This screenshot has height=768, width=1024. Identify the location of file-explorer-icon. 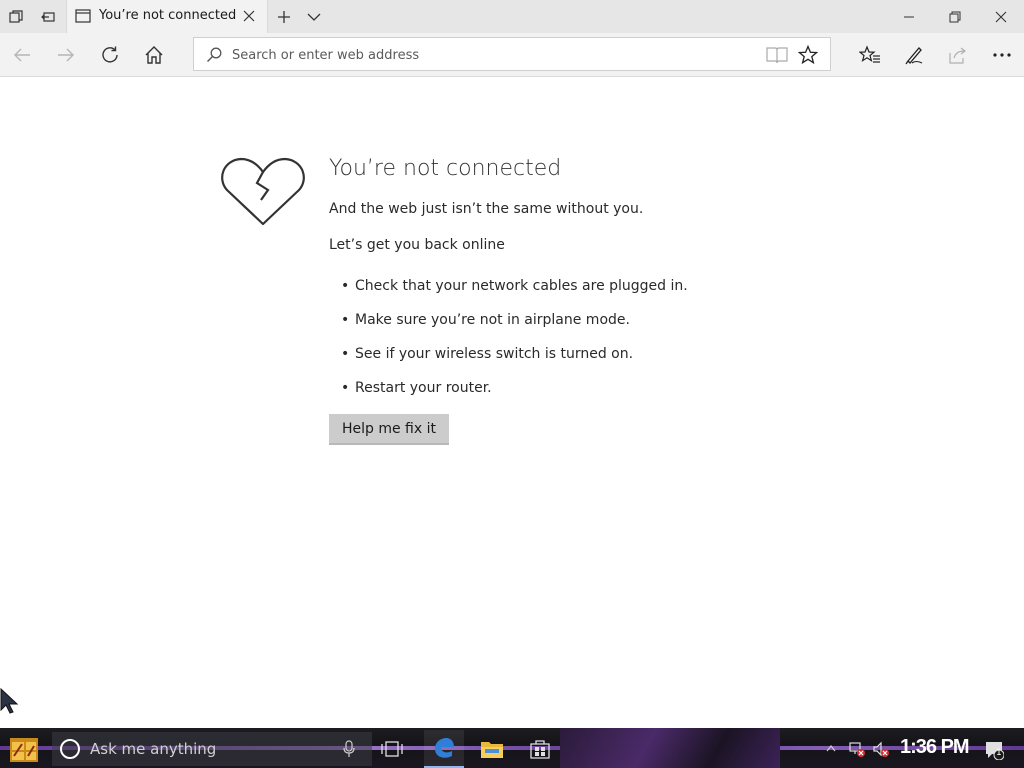
(492, 749).